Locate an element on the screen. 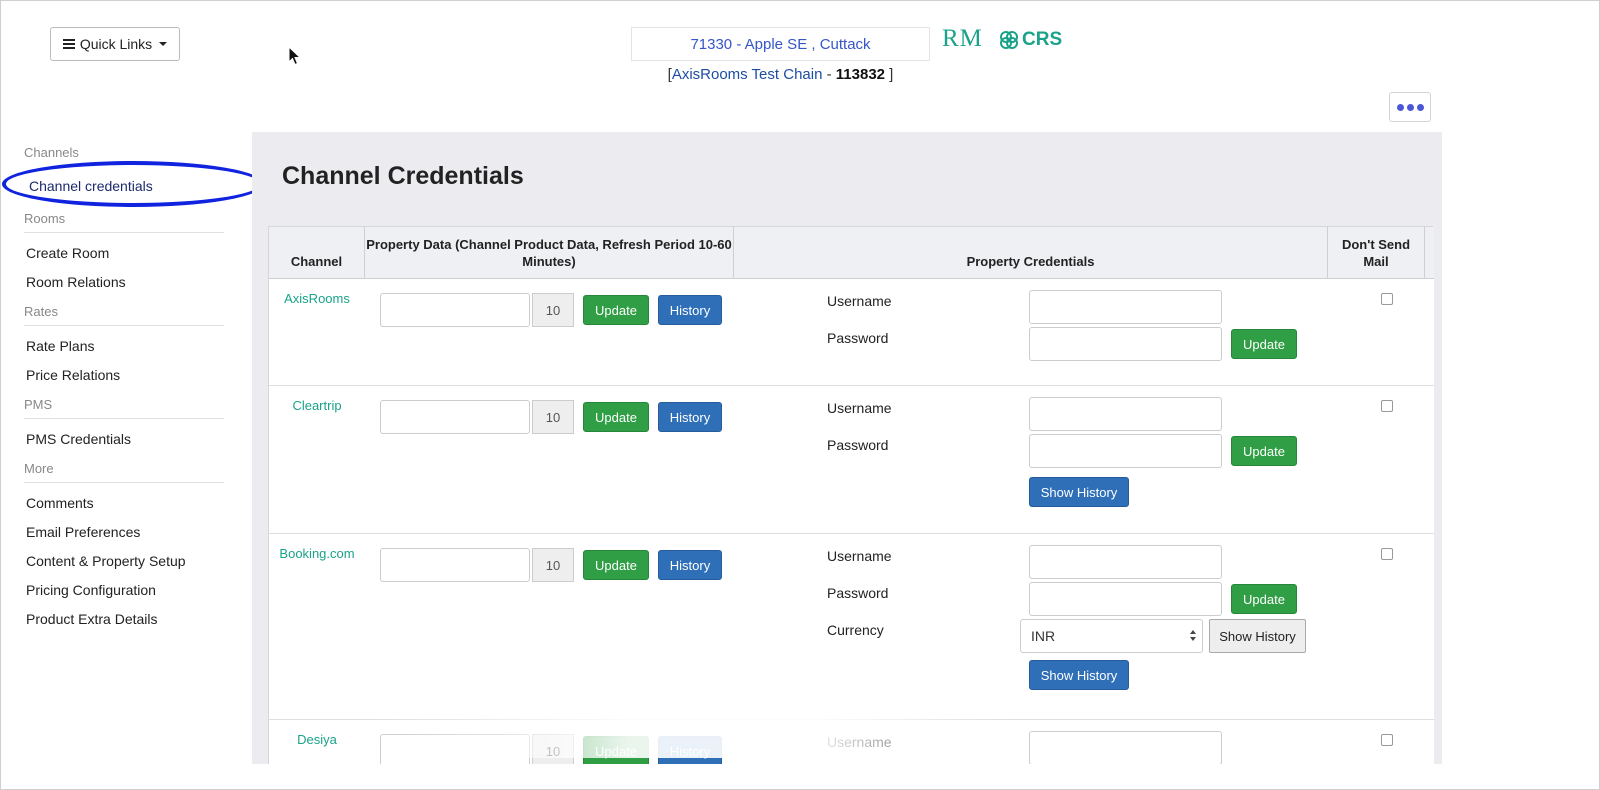 This screenshot has width=1600, height=790. rm-logo: RM is located at coordinates (962, 39).